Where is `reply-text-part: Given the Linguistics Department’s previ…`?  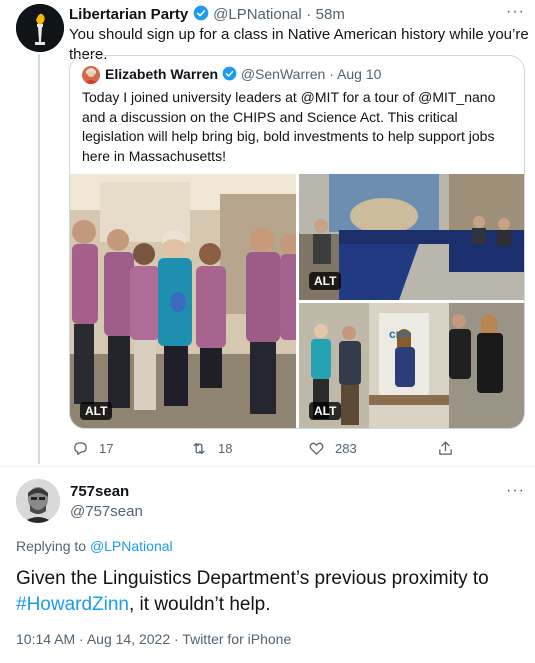
reply-text-part: Given the Linguistics Department’s previ… is located at coordinates (252, 578).